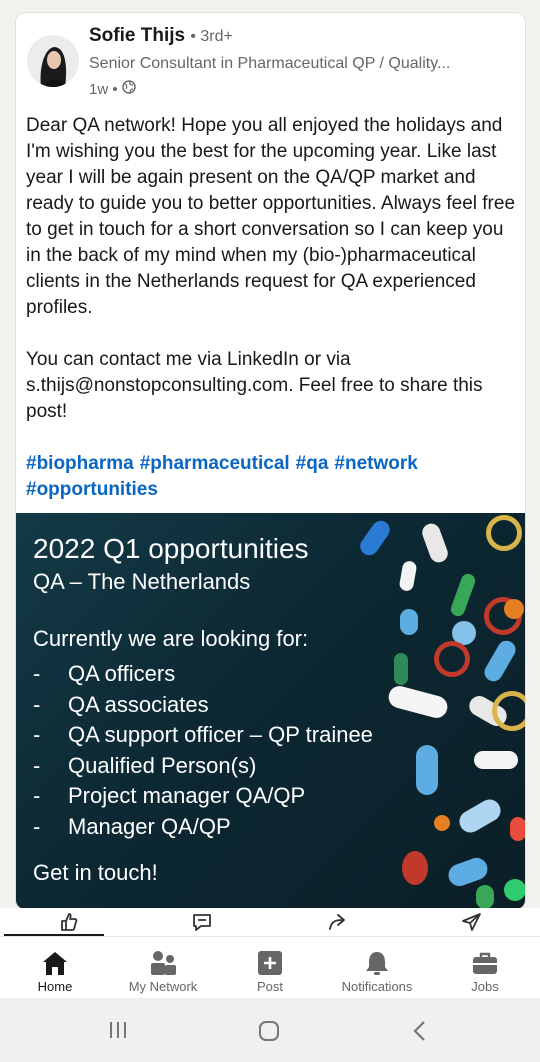 This screenshot has height=1062, width=540. Describe the element at coordinates (169, 795) in the screenshot. I see `list-item: - Project manager QA/QP` at that location.